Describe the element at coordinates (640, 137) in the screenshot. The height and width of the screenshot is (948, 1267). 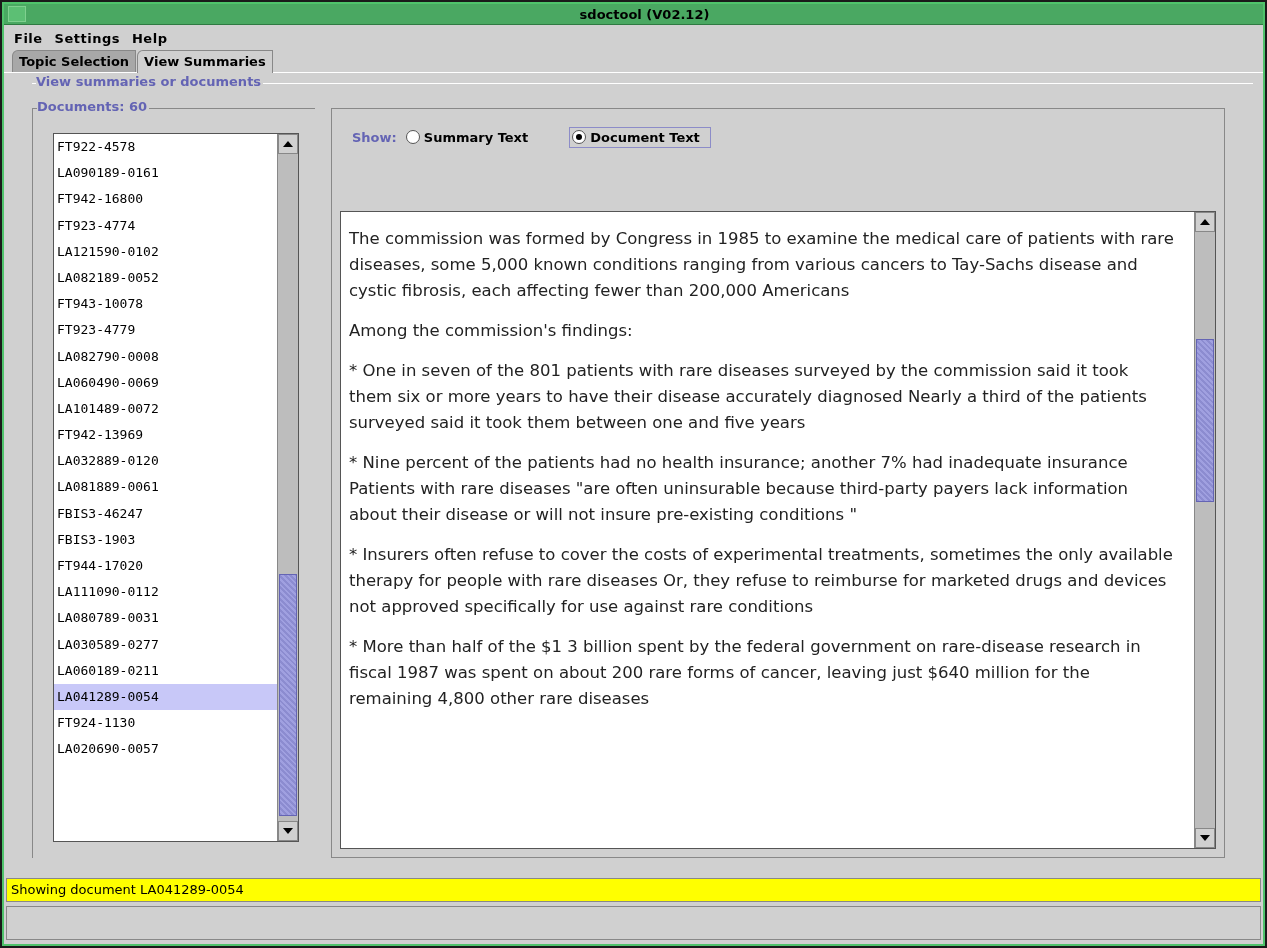
I see `radio-option: Document Text` at that location.